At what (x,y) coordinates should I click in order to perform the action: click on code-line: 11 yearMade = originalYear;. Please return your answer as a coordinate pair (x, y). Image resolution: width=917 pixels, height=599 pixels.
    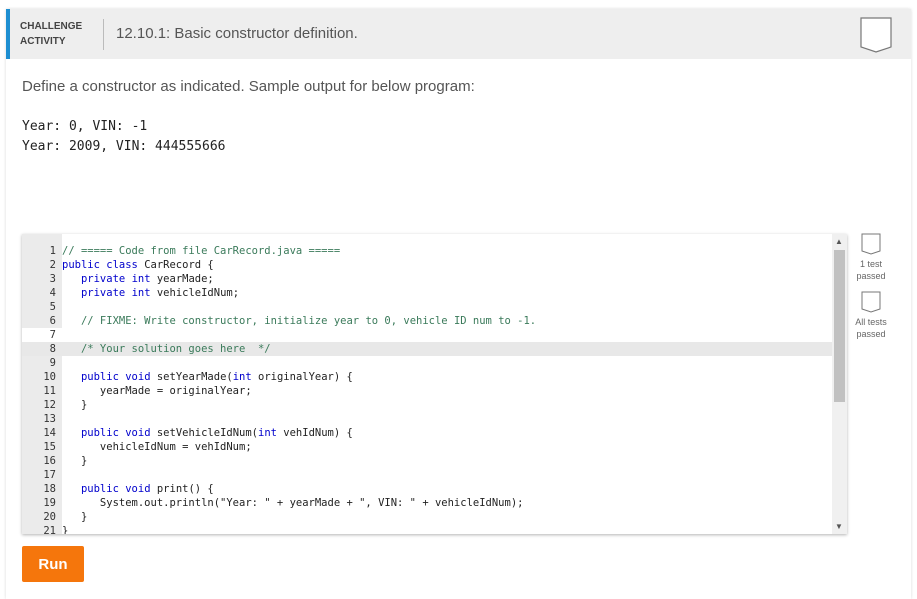
    Looking at the image, I should click on (427, 391).